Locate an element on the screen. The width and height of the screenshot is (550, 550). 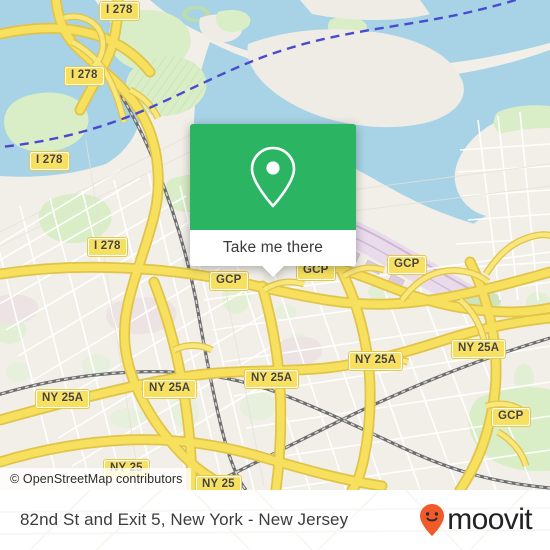
moovit-logo: moovit is located at coordinates (476, 520).